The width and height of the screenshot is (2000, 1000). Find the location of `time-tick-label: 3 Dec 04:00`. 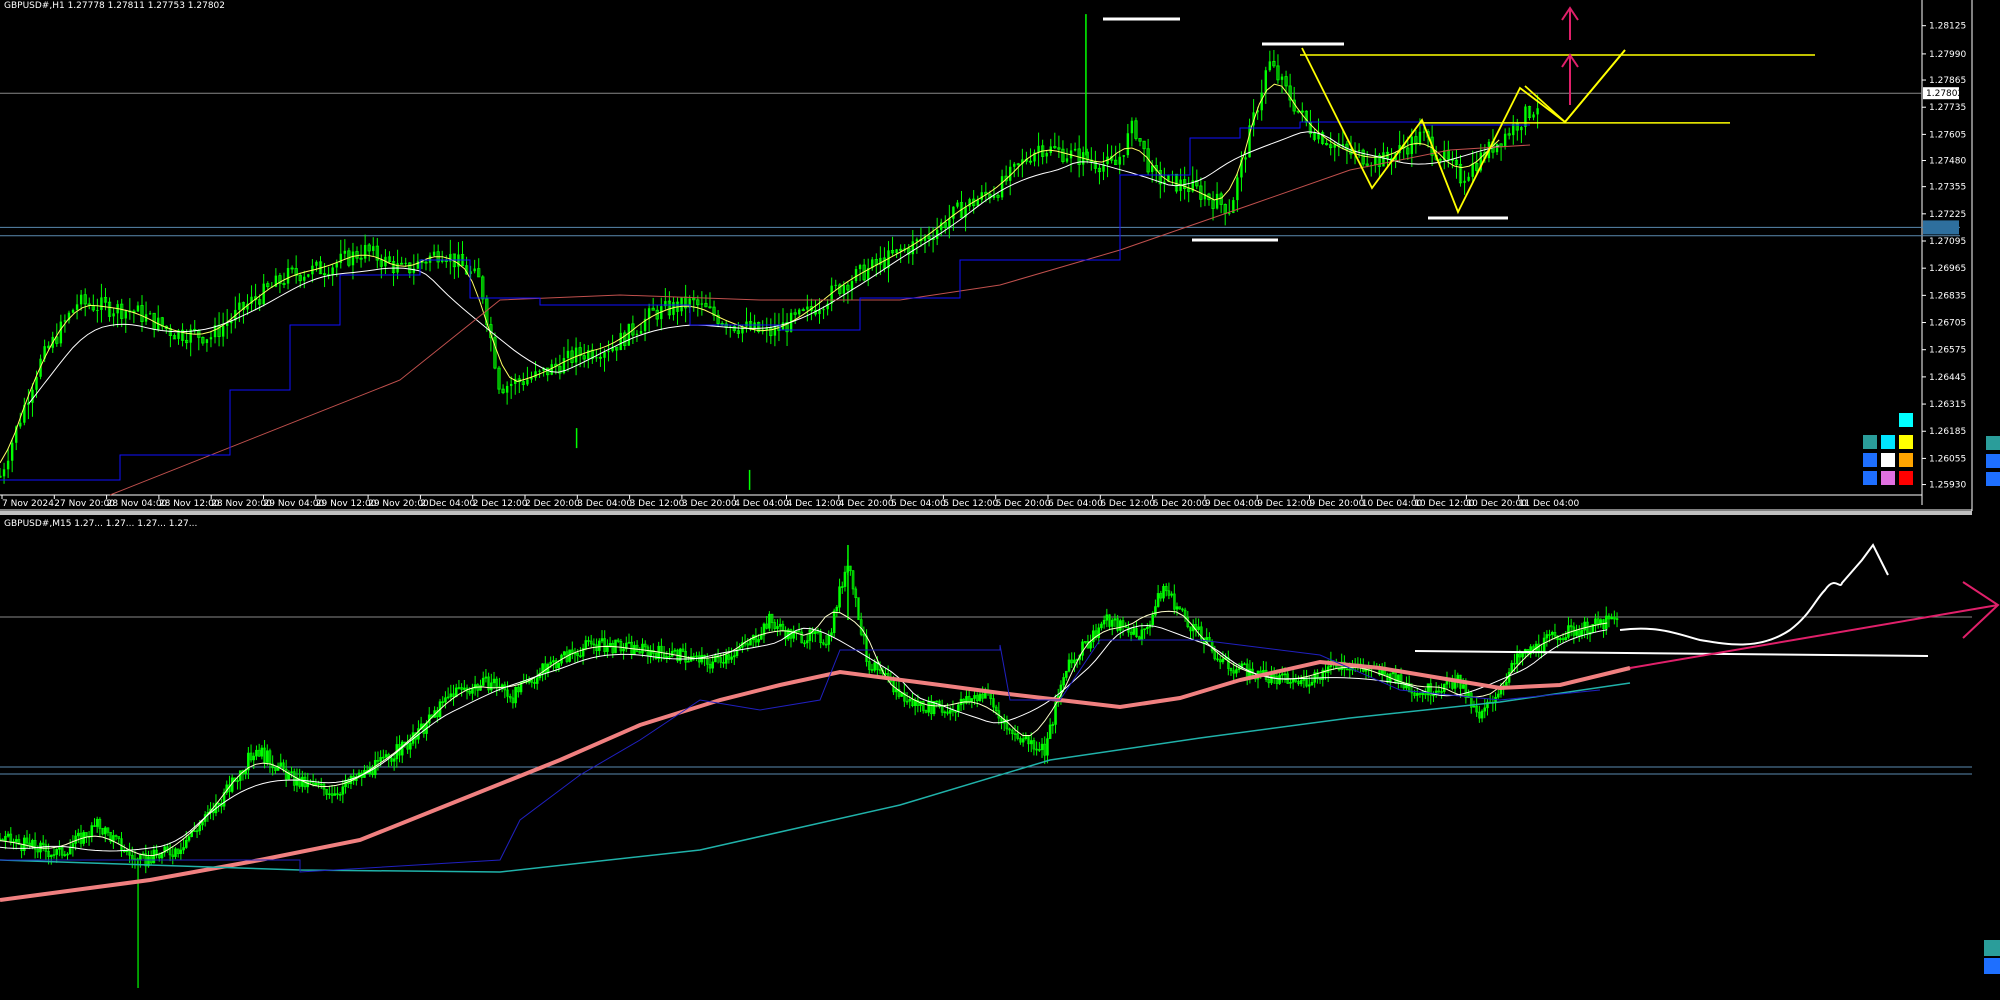

time-tick-label: 3 Dec 04:00 is located at coordinates (604, 504).